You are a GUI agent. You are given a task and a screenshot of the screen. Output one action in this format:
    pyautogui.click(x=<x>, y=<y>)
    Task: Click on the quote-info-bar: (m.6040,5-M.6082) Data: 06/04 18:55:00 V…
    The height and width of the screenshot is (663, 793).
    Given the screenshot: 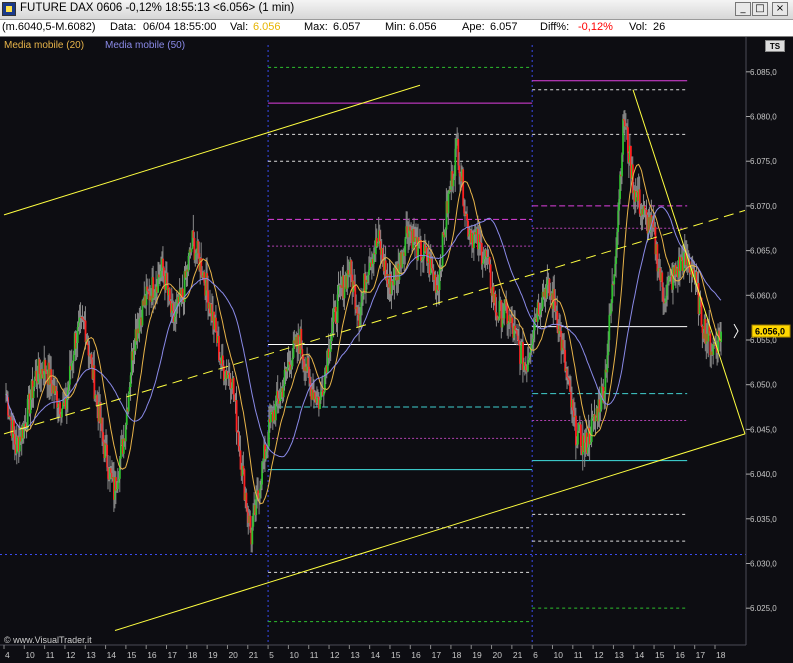 What is the action you would take?
    pyautogui.click(x=396, y=28)
    